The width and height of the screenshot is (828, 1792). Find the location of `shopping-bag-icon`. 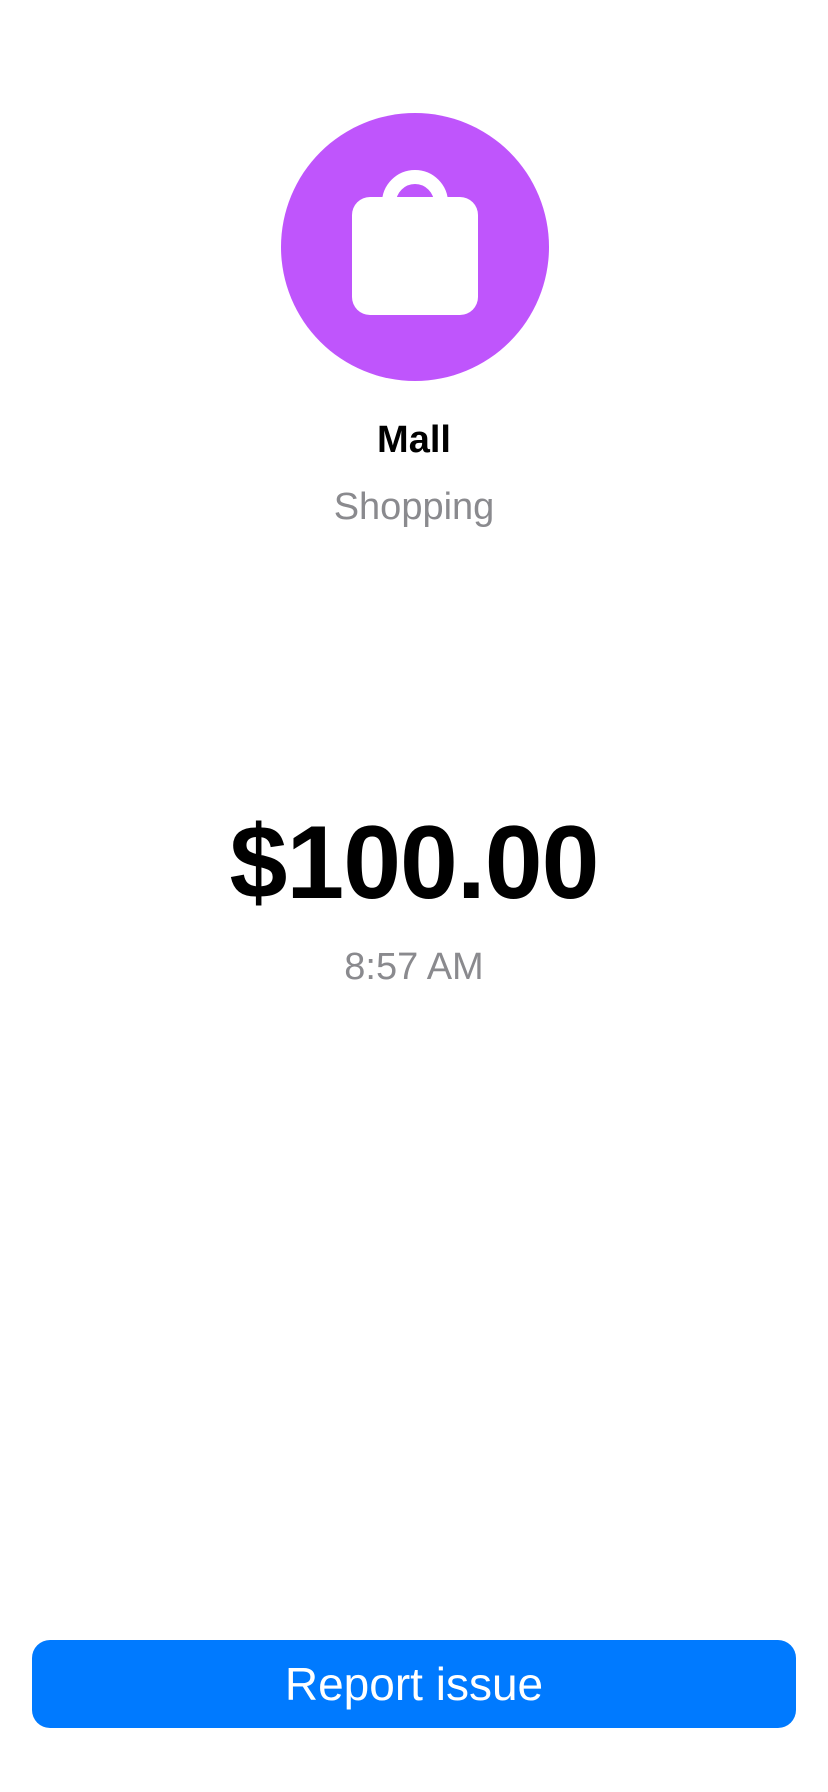

shopping-bag-icon is located at coordinates (415, 242).